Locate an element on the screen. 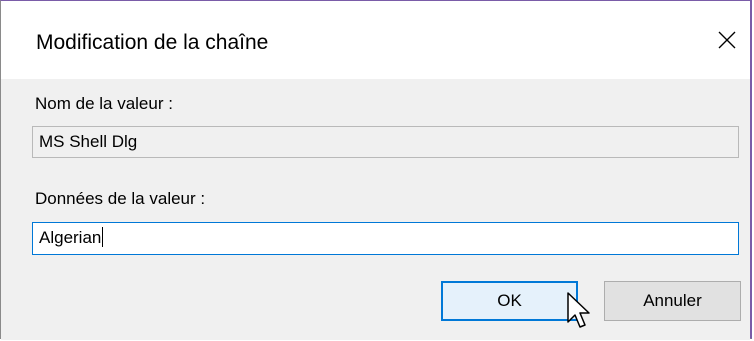 The width and height of the screenshot is (754, 341). cancel-button: Annuler is located at coordinates (672, 301).